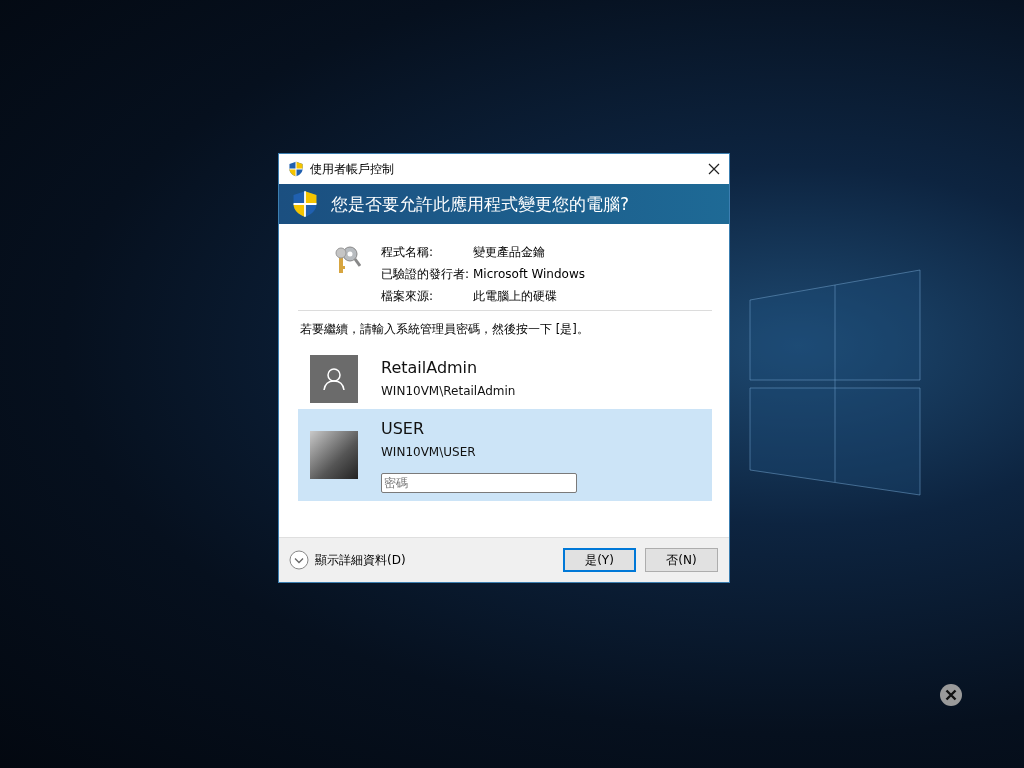 The image size is (1024, 768). Describe the element at coordinates (426, 274) in the screenshot. I see `detail-label: 已驗證的發行者:` at that location.